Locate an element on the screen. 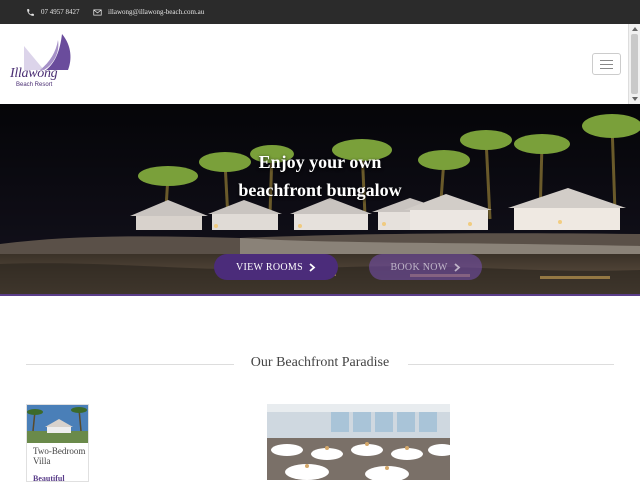  header-scrollbar is located at coordinates (634, 64).